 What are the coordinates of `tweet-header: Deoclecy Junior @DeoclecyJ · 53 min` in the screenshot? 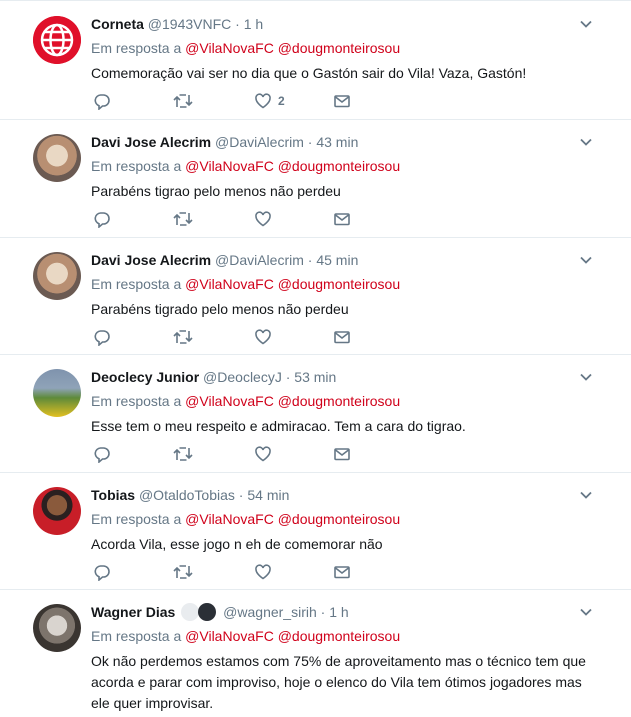 It's located at (213, 377).